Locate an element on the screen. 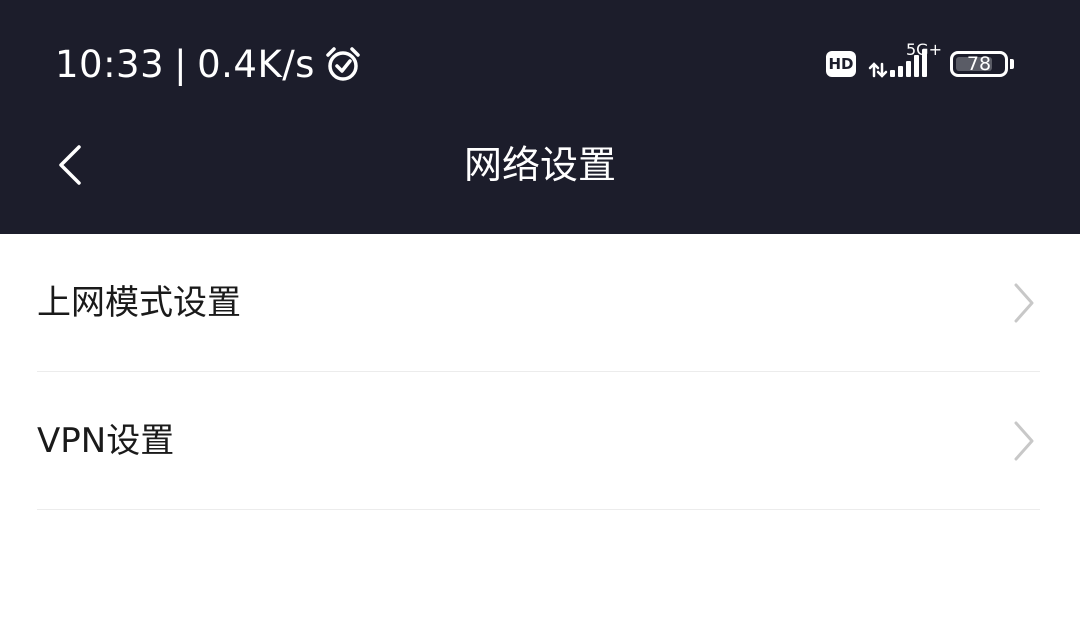 Image resolution: width=1080 pixels, height=620 pixels. status-left: 10:33 | 0.4K/s is located at coordinates (209, 64).